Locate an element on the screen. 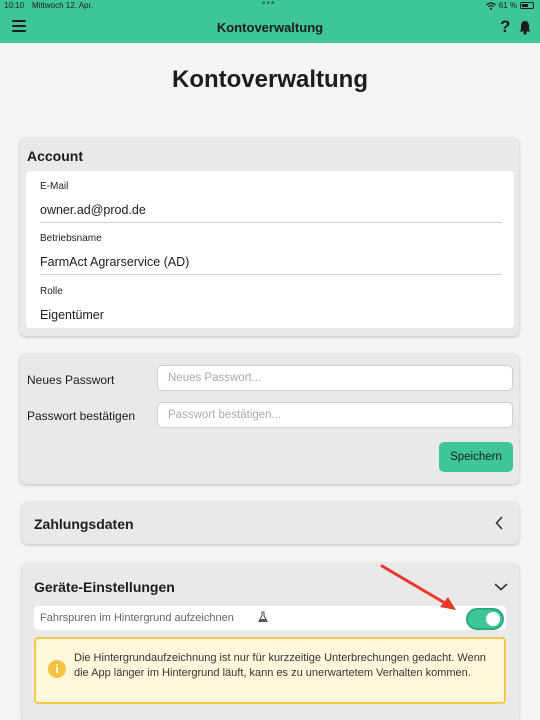  payment-title: Zahlungsdaten is located at coordinates (84, 524).